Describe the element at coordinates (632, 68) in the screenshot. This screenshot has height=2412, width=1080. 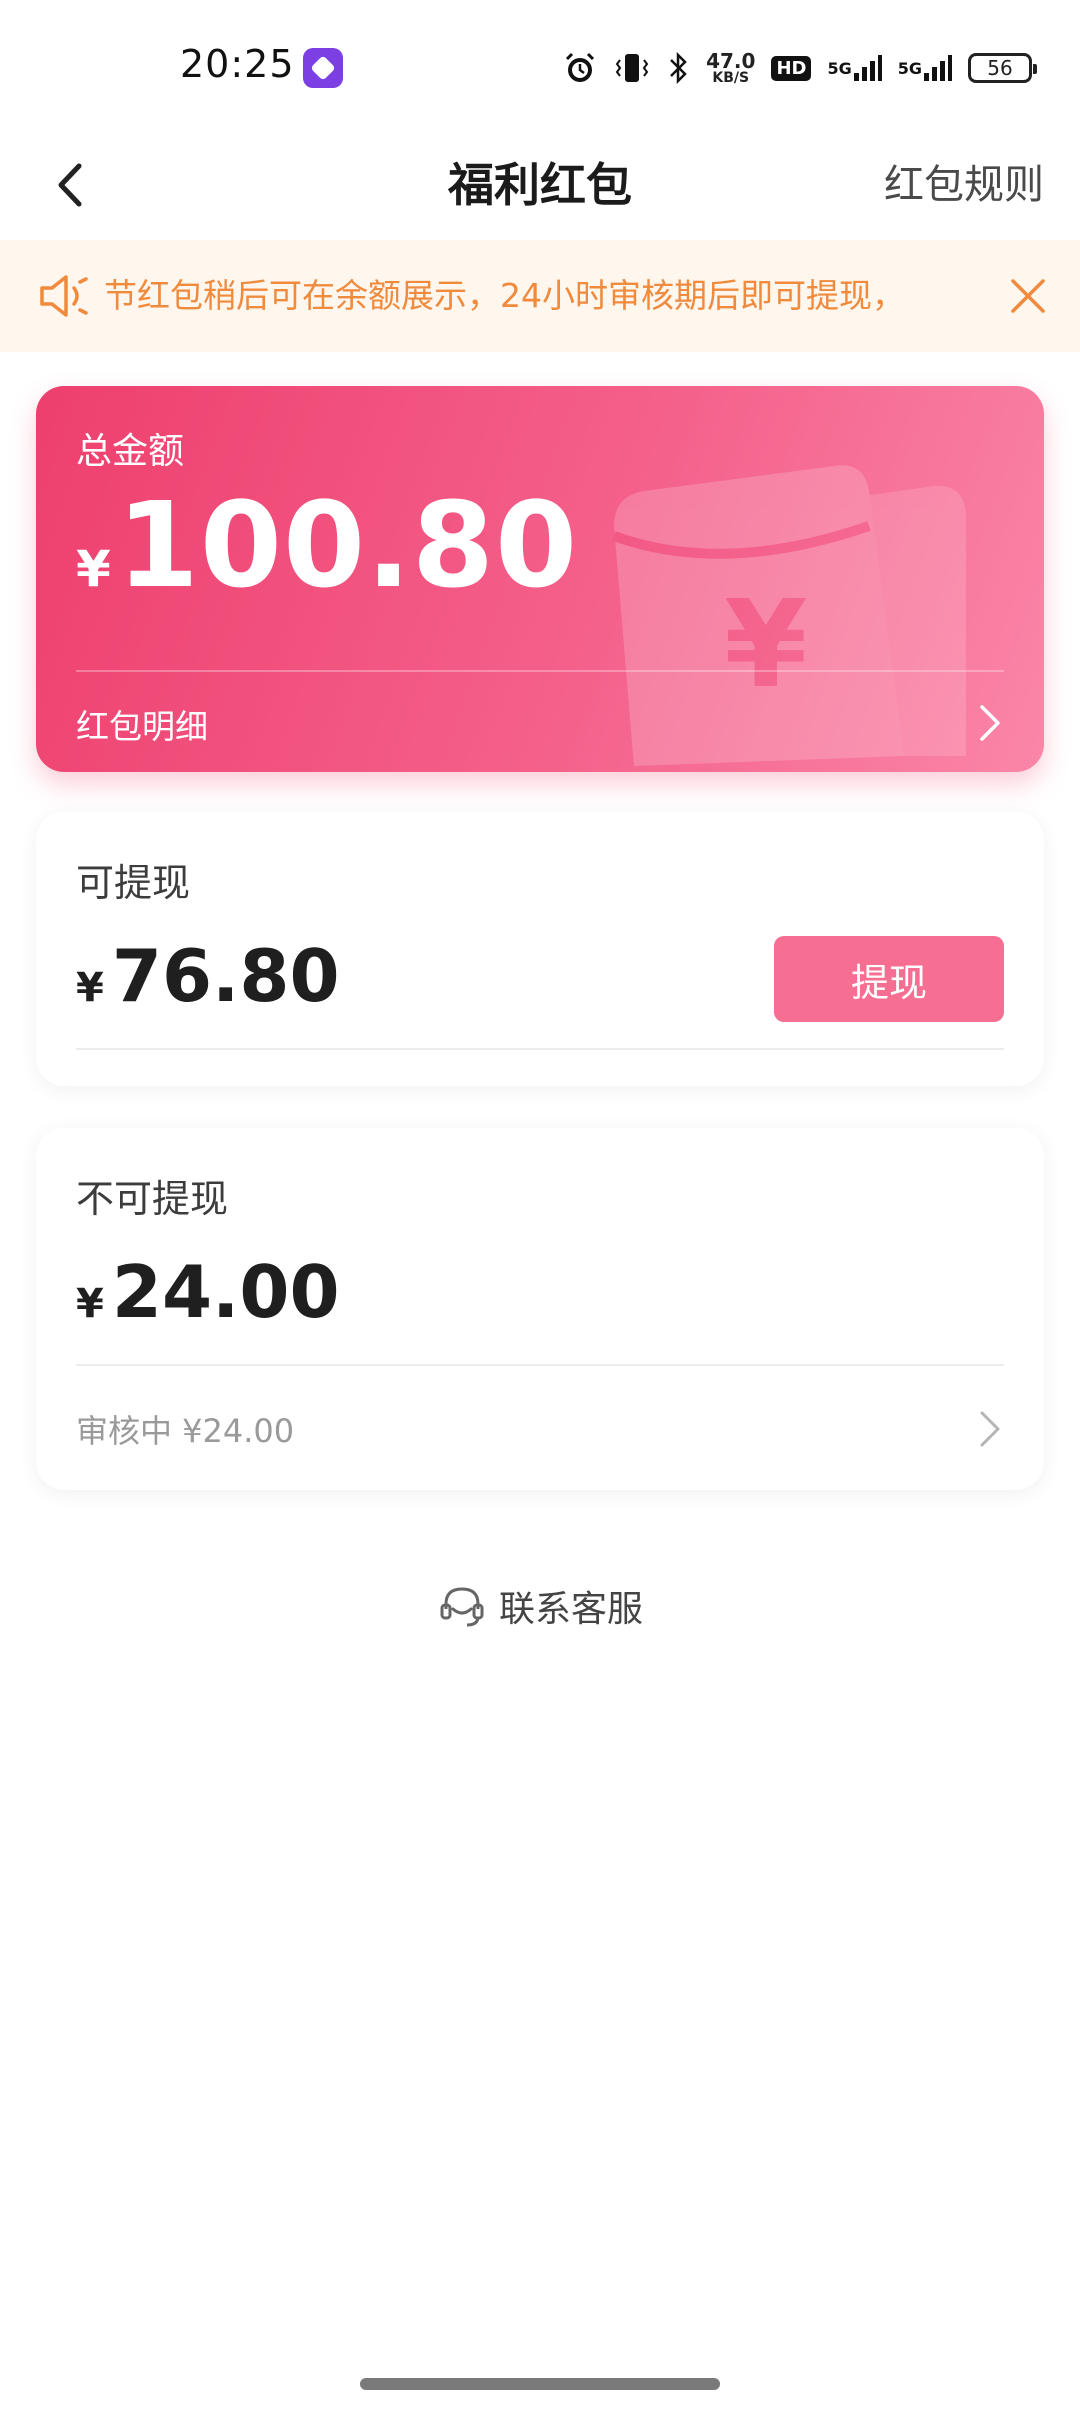
I see `vibrate-icon` at that location.